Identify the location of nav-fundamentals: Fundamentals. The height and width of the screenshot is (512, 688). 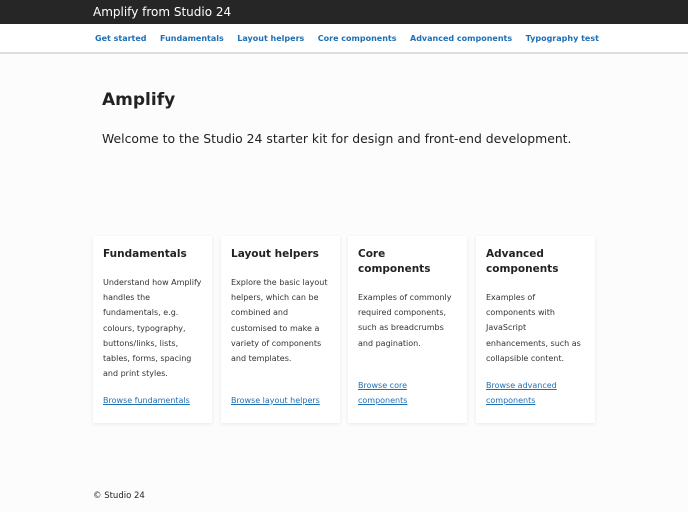
(192, 38).